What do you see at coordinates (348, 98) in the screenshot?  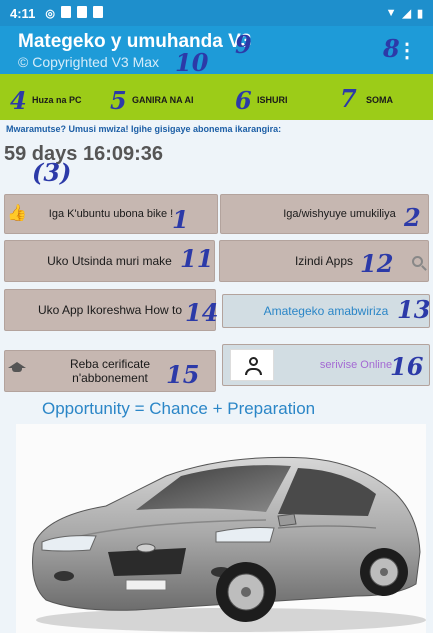 I see `annotation-7: 7` at bounding box center [348, 98].